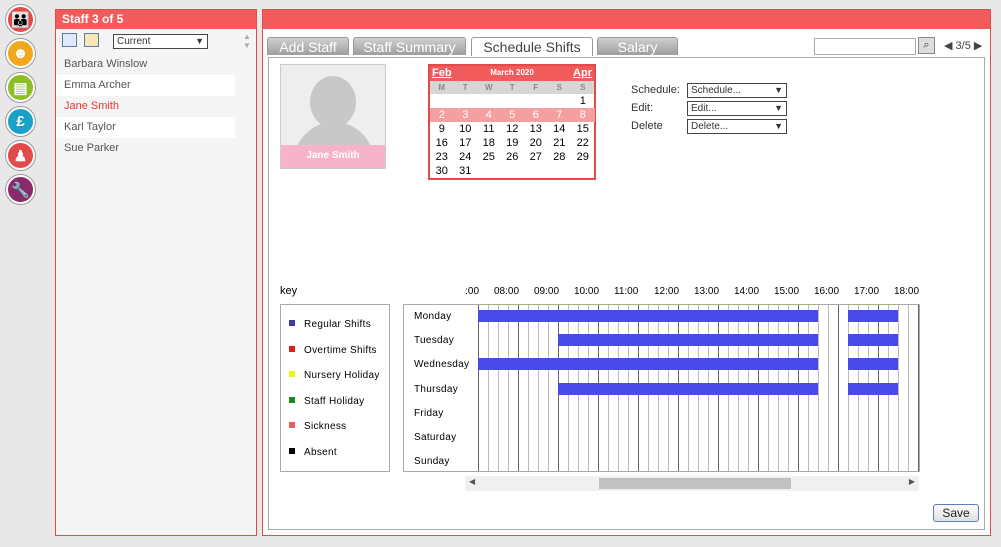 The height and width of the screenshot is (547, 1001). Describe the element at coordinates (145, 148) in the screenshot. I see `staff-list-item: Sue Parker` at that location.